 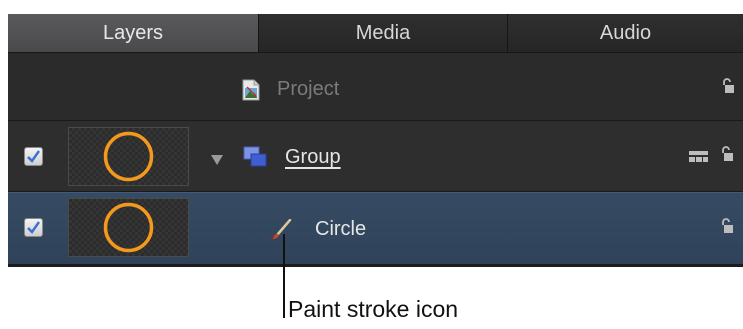 I want to click on tab-audio: Audio, so click(x=625, y=33).